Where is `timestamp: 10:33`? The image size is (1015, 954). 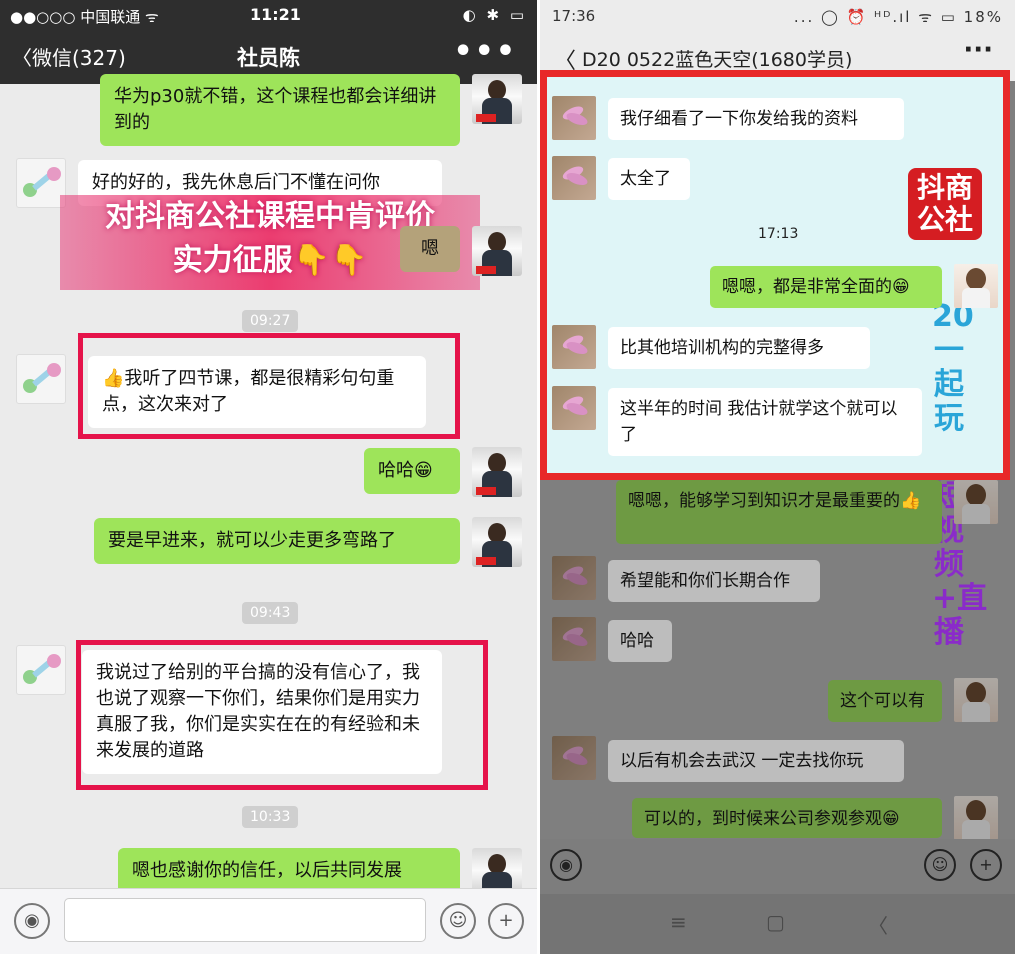 timestamp: 10:33 is located at coordinates (270, 817).